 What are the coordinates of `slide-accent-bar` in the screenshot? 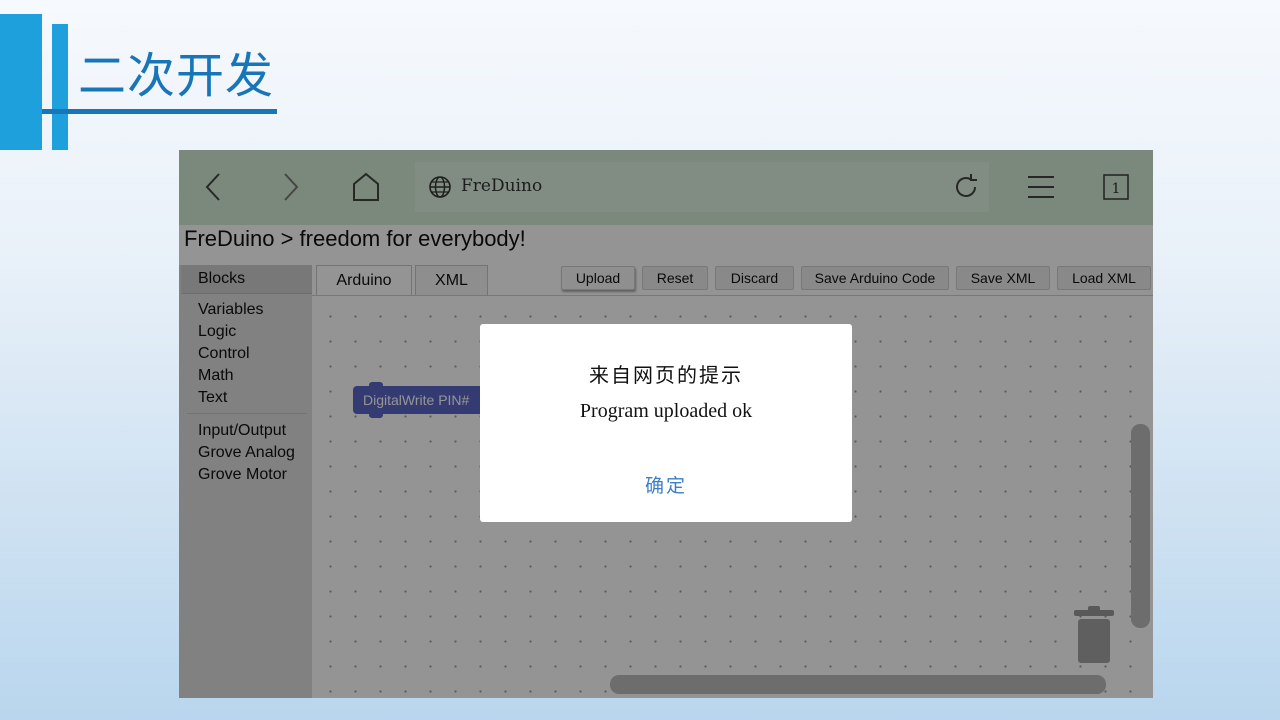 It's located at (21, 82).